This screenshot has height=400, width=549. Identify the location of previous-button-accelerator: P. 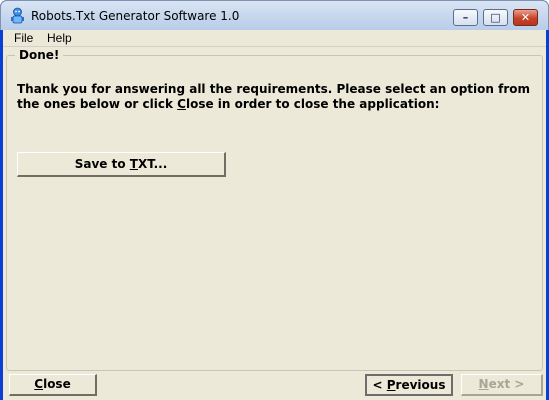
(391, 385).